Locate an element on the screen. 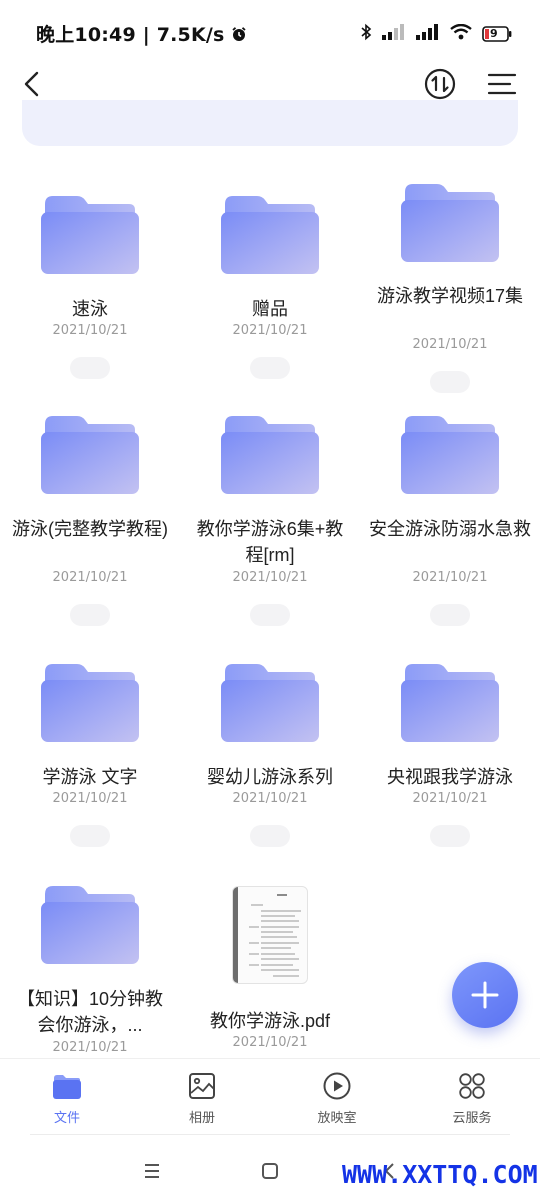 The image size is (540, 1200). pdf-thumbnail is located at coordinates (270, 935).